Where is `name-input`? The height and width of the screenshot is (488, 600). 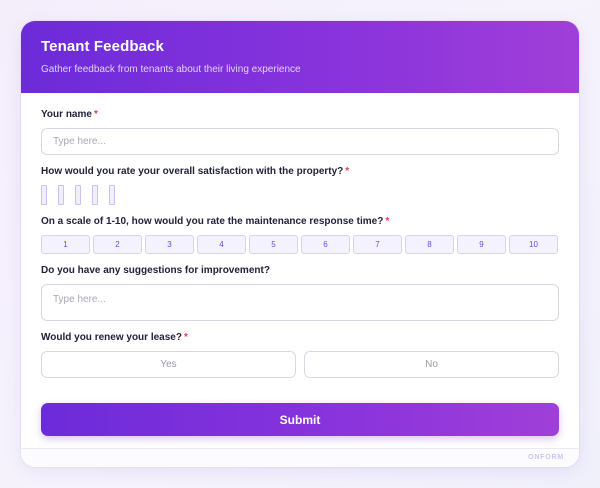 name-input is located at coordinates (300, 141).